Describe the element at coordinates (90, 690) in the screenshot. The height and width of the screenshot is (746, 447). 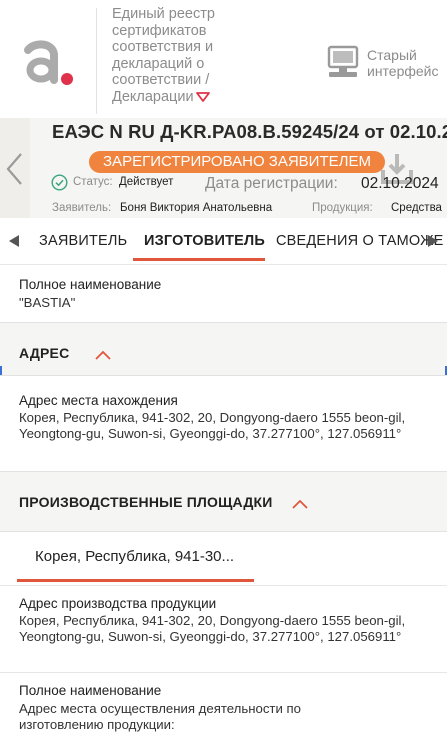
I see `site-full-name-label: Полное наименование` at that location.